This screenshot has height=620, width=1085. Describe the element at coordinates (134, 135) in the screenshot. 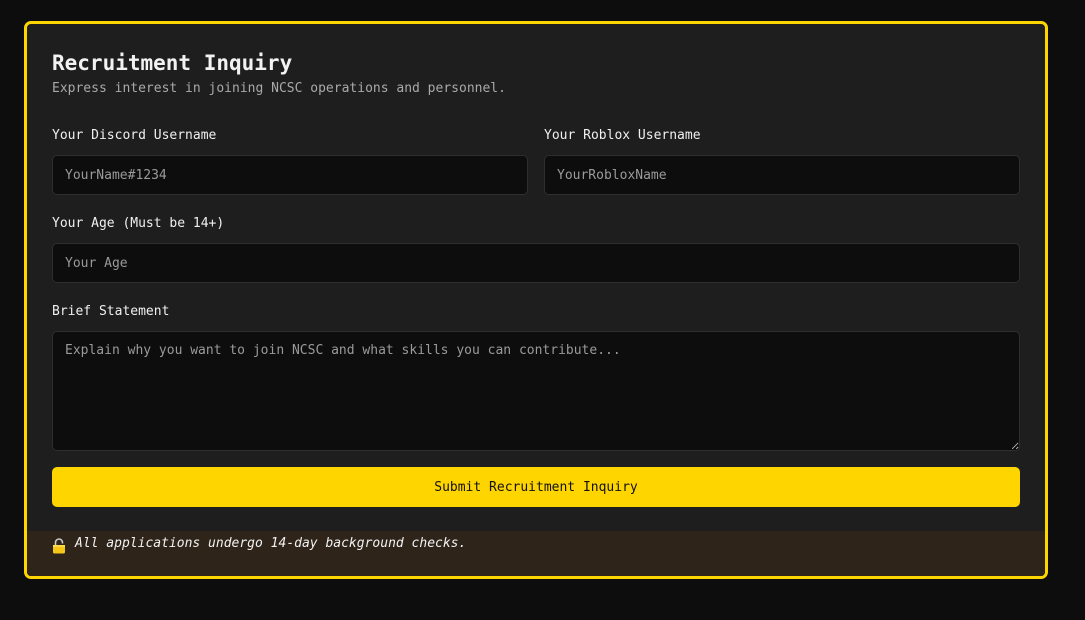

I see `discord-username-label: Your Discord Username` at that location.